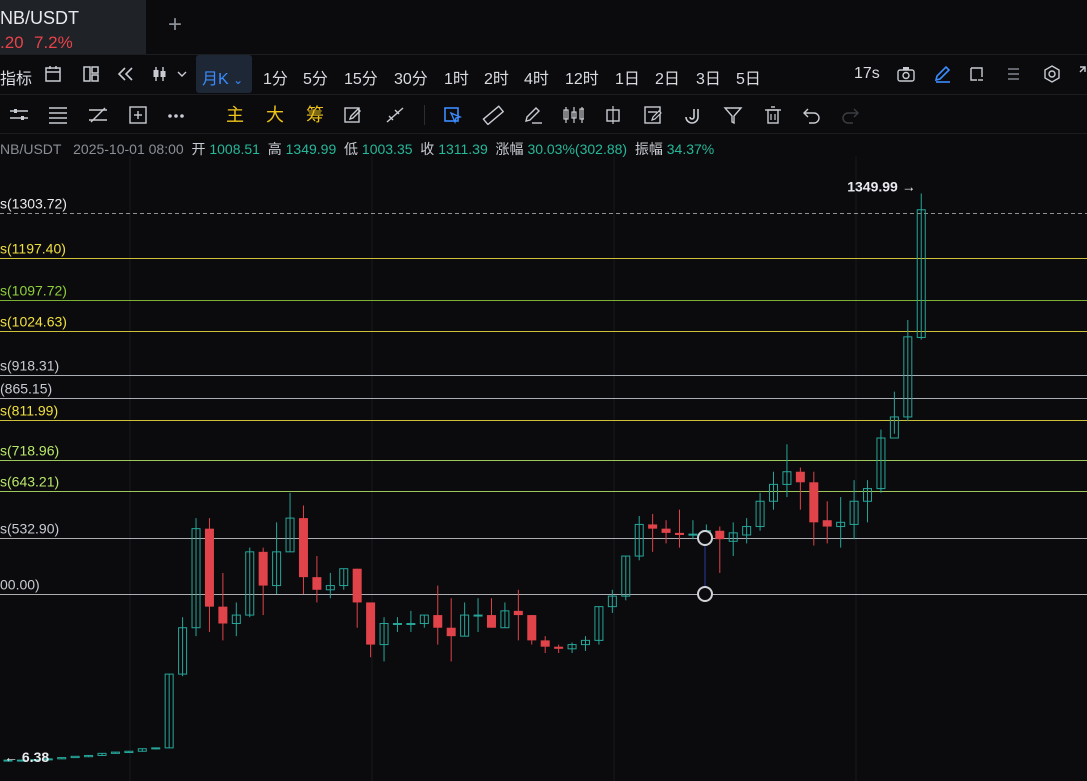  What do you see at coordinates (175, 25) in the screenshot?
I see `plus-icon: +` at bounding box center [175, 25].